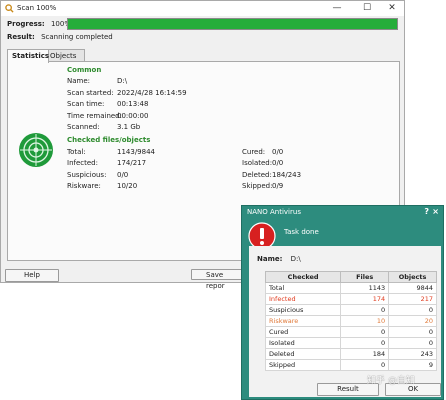  I want to click on row-objects: 20, so click(412, 321).